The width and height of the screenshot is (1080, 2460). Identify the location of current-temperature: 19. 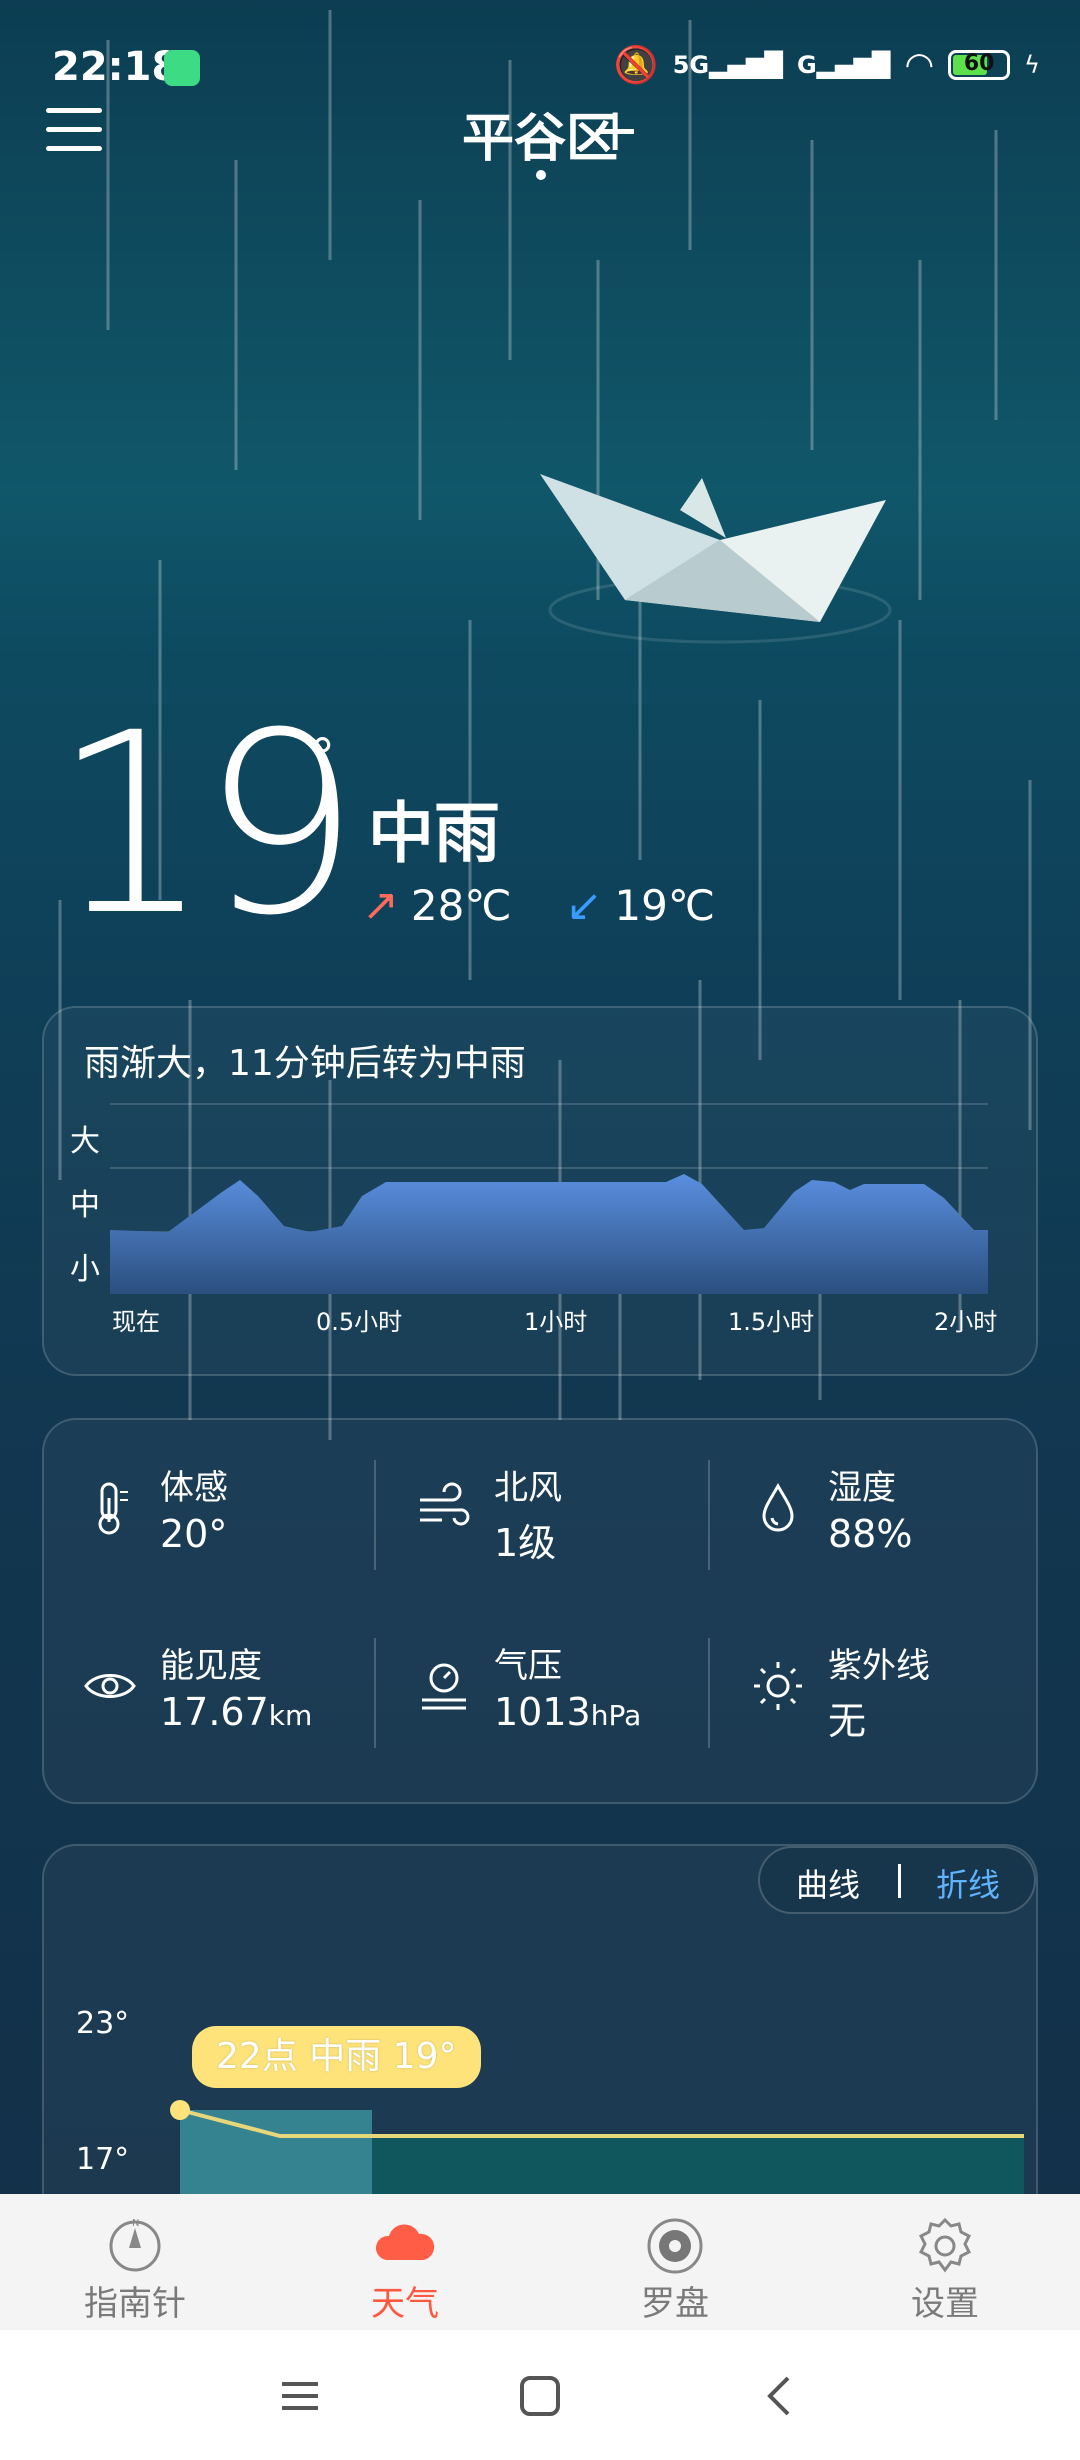
(206, 824).